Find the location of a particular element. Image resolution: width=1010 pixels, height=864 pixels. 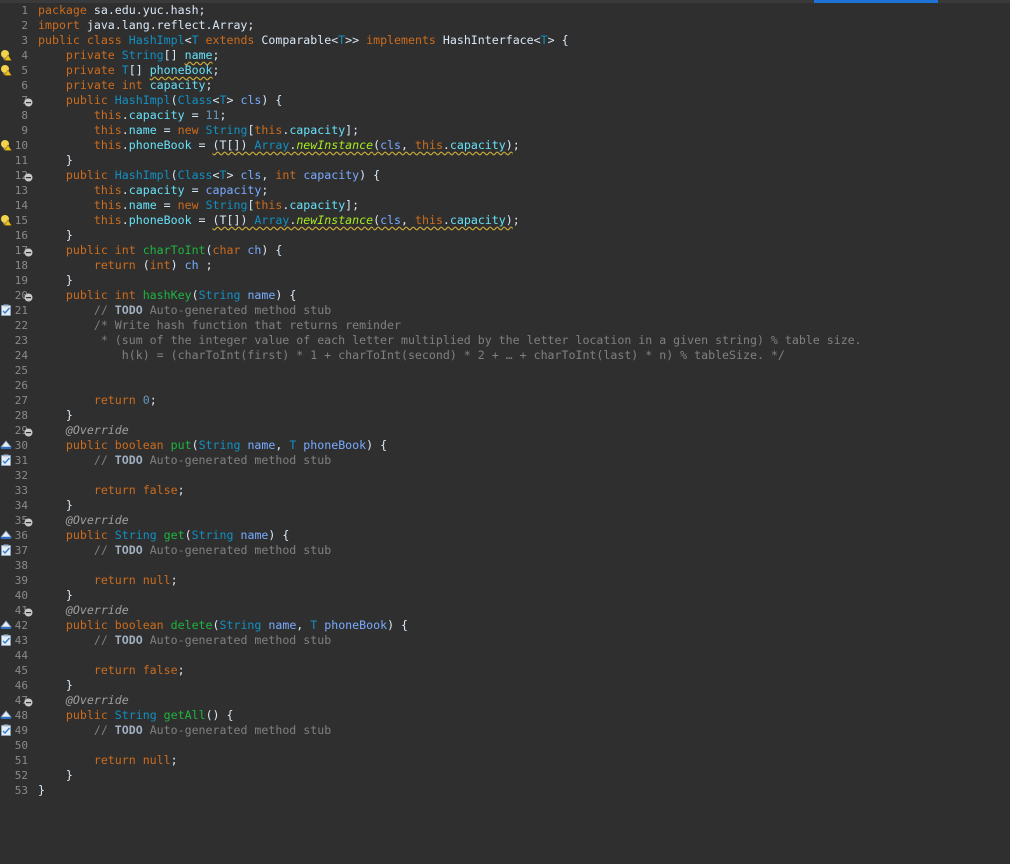

code-text: private String[] name; is located at coordinates (129, 55).